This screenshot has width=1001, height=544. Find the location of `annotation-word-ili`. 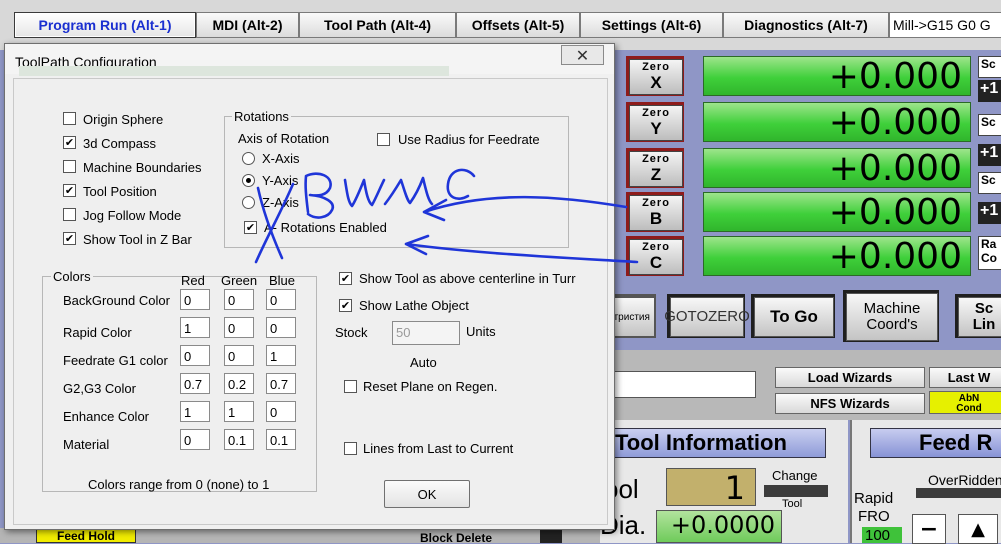

annotation-word-ili is located at coordinates (388, 192).